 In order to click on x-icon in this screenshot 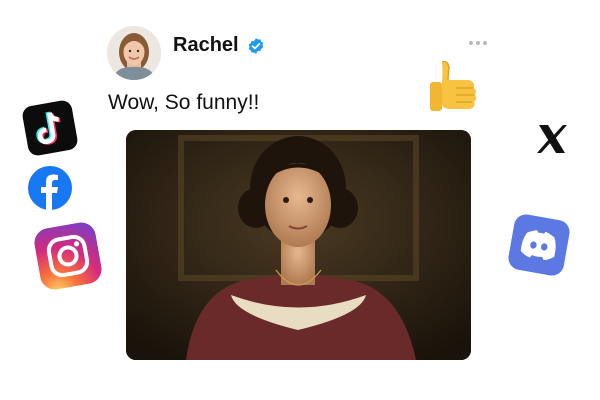, I will do `click(552, 139)`.